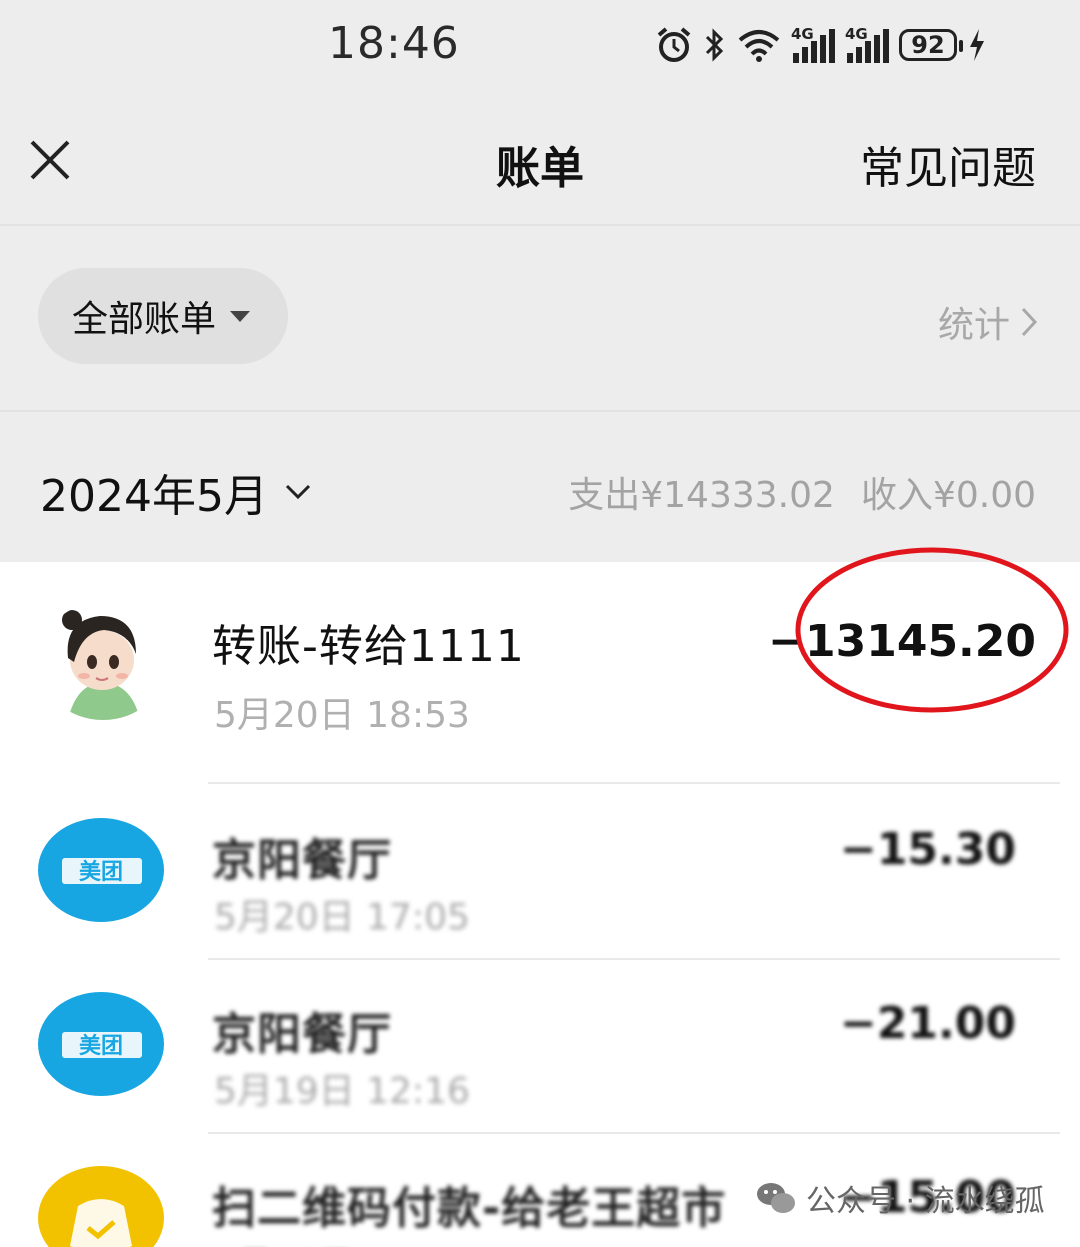 The height and width of the screenshot is (1247, 1080). I want to click on transaction-row: 美团 京阳餐厅 5月20日 17:05 −15.30, so click(540, 872).